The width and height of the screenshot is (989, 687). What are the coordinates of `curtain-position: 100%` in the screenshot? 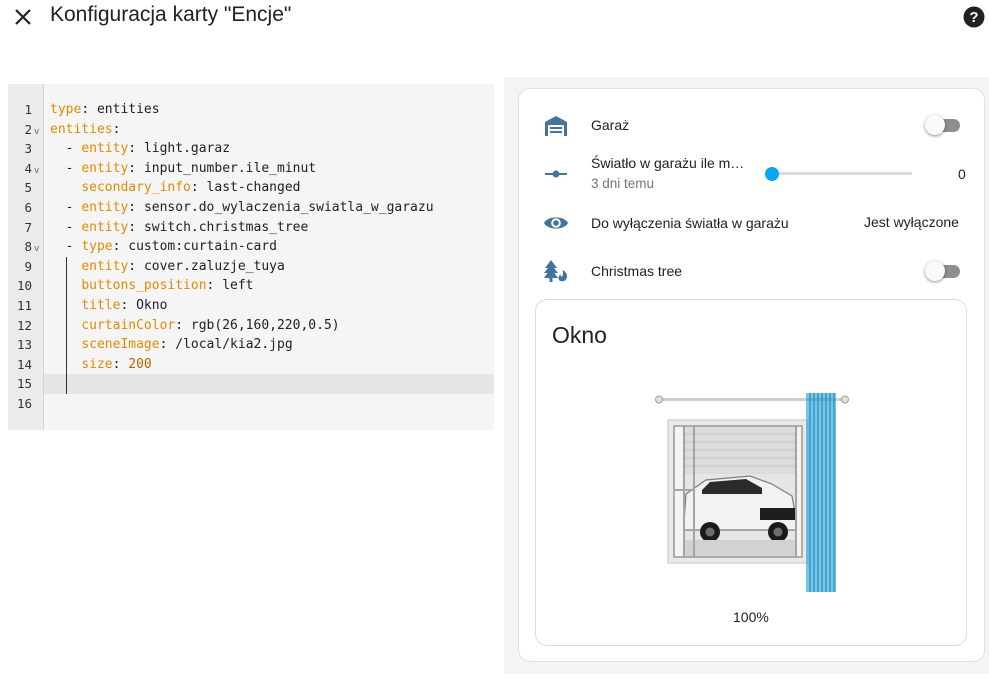 It's located at (751, 617).